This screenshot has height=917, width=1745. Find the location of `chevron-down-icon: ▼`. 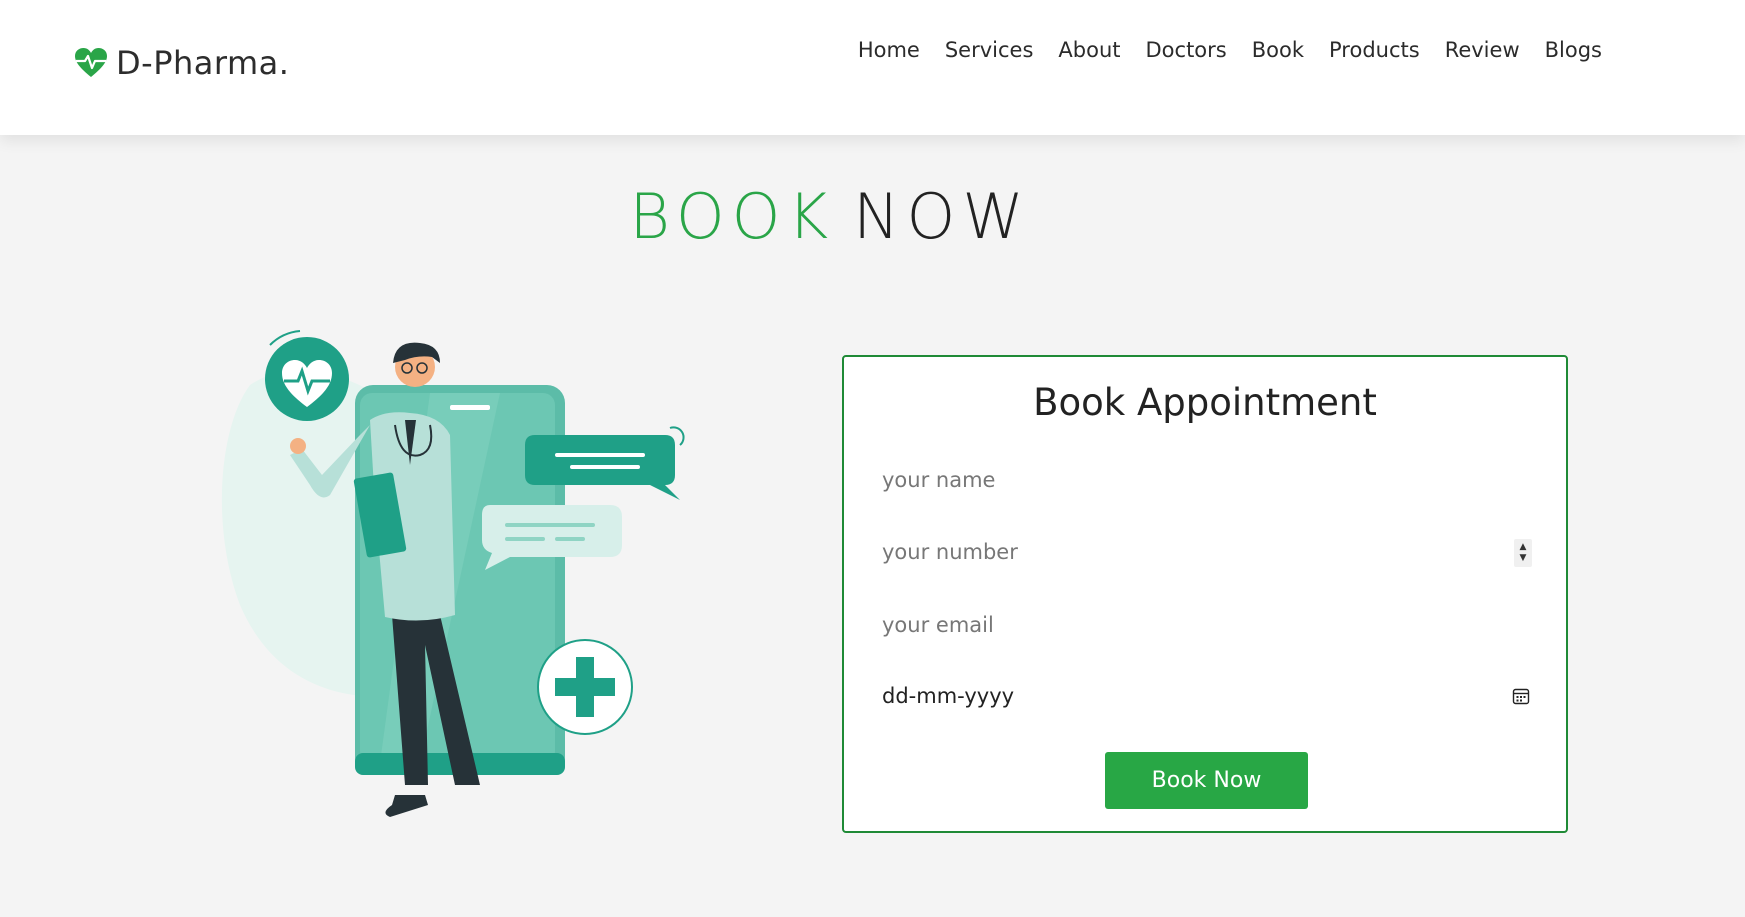

chevron-down-icon: ▼ is located at coordinates (1523, 558).